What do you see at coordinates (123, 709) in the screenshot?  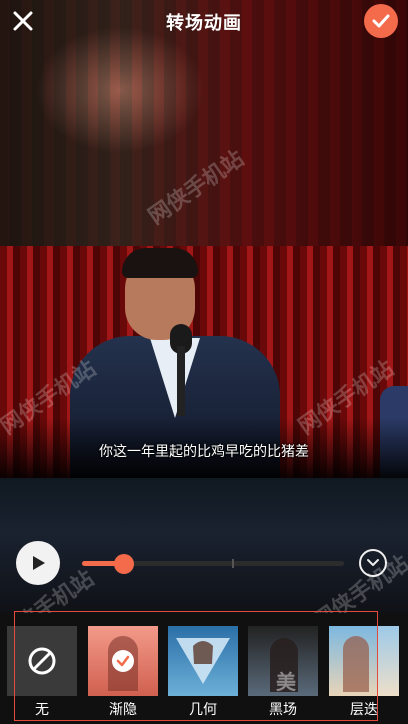 I see `transition-label: 渐隐` at bounding box center [123, 709].